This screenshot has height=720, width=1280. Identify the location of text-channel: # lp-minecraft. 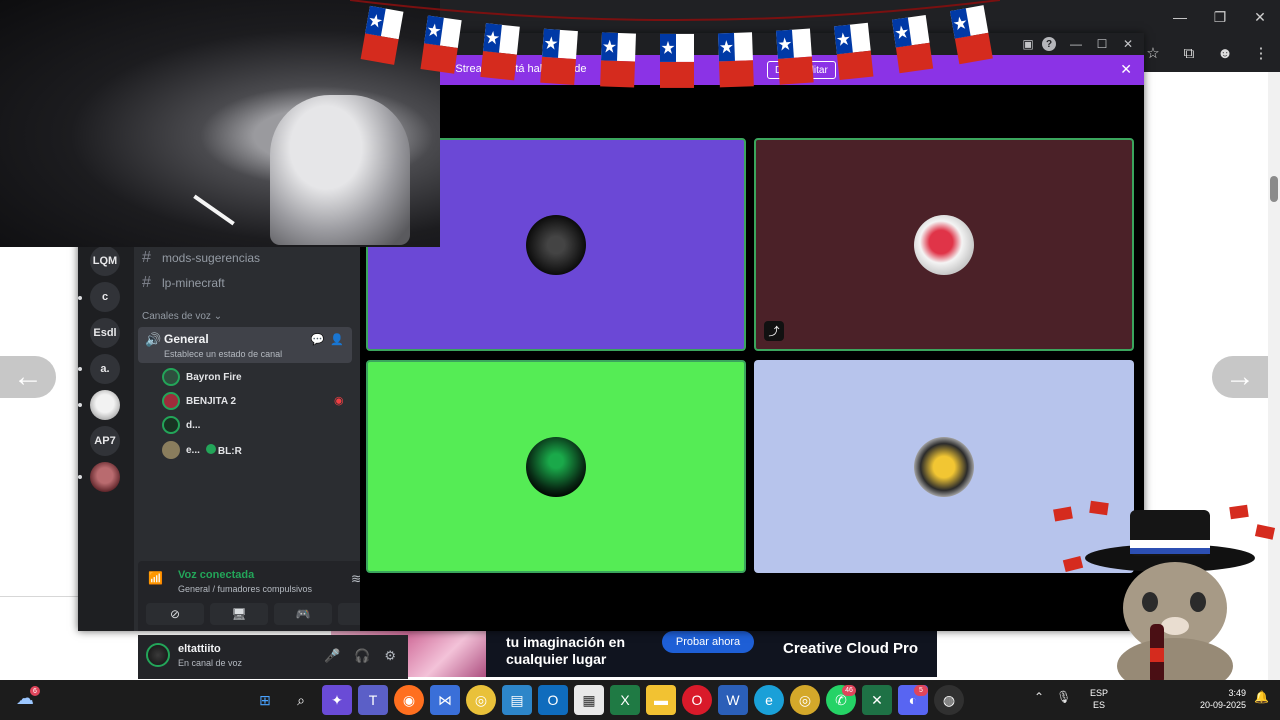
(183, 283).